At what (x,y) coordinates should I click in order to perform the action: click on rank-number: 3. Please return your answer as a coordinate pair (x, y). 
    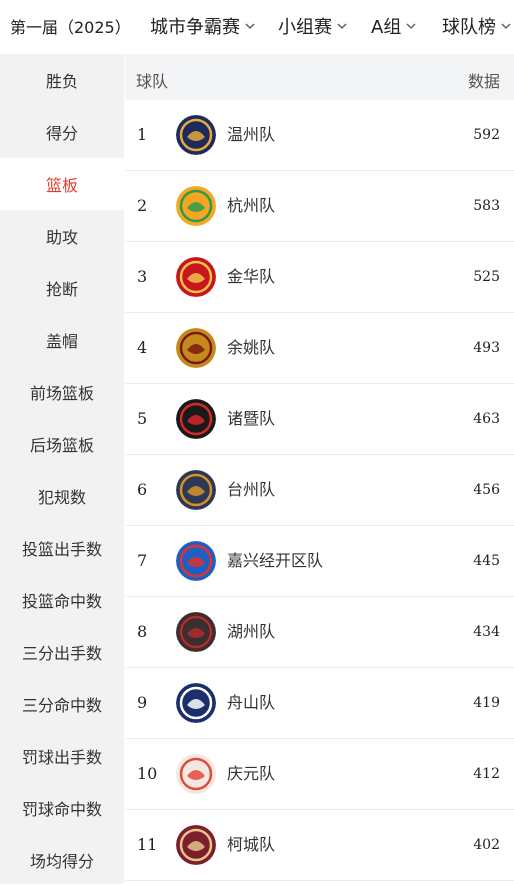
    Looking at the image, I should click on (142, 276).